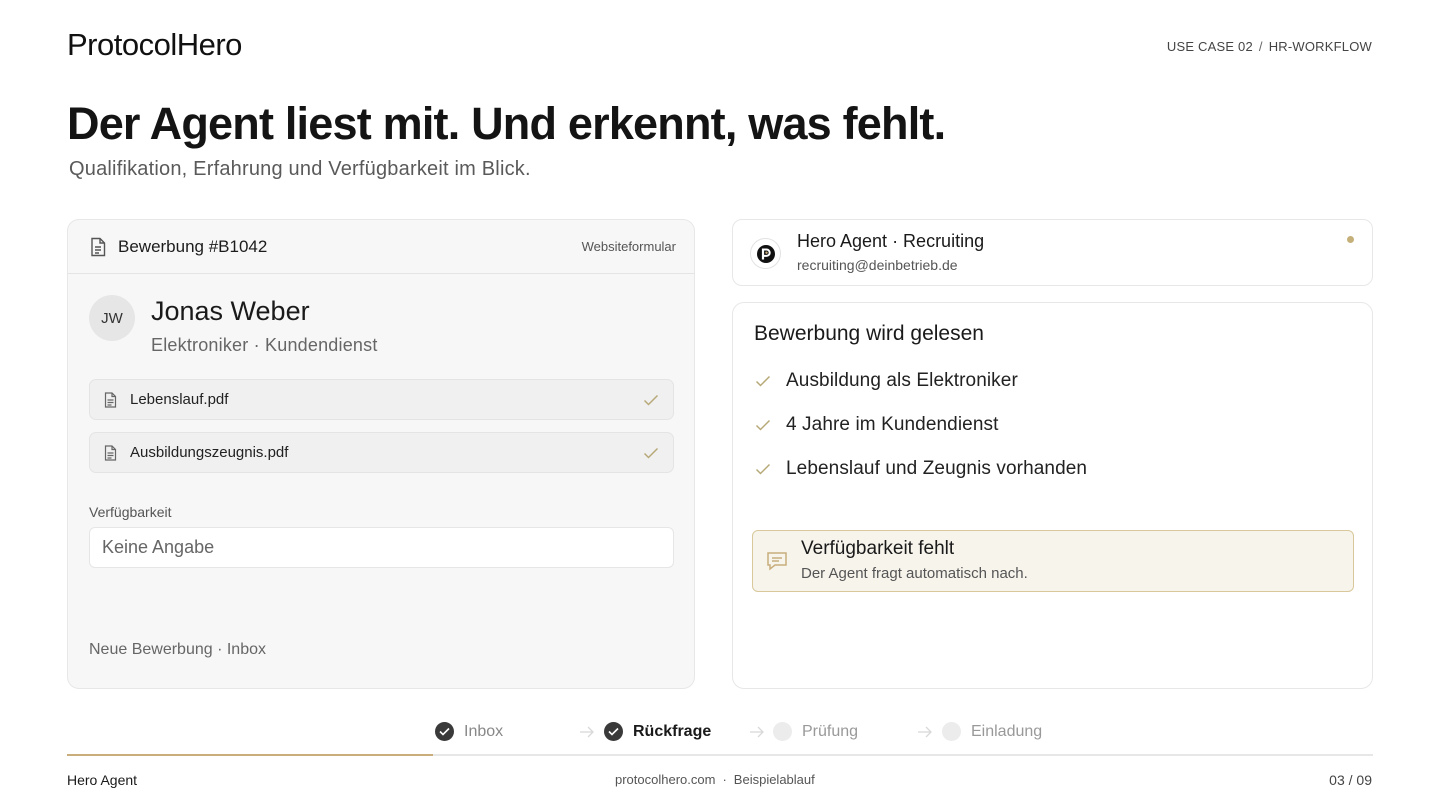 This screenshot has height=810, width=1440. What do you see at coordinates (264, 345) in the screenshot?
I see `applicant-role: Elektroniker · Kundendienst` at bounding box center [264, 345].